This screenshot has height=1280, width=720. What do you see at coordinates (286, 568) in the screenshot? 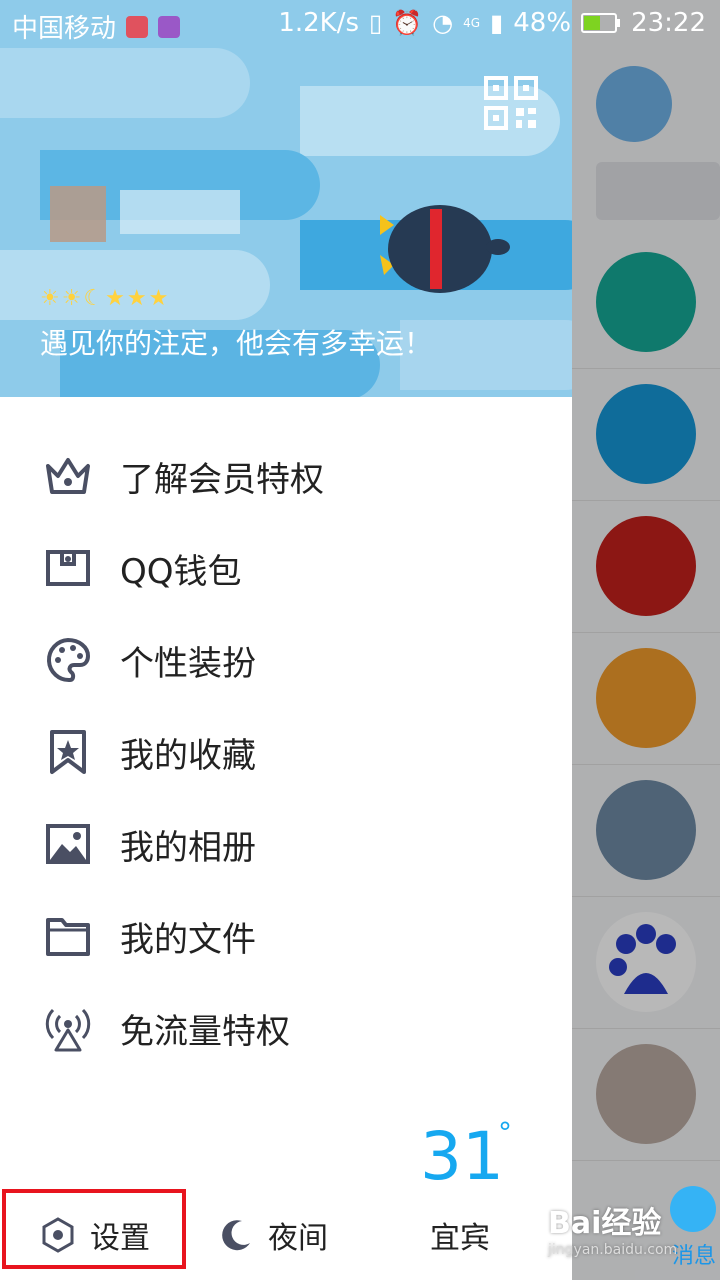
I see `menu-item-wallet: QQ钱包` at bounding box center [286, 568].